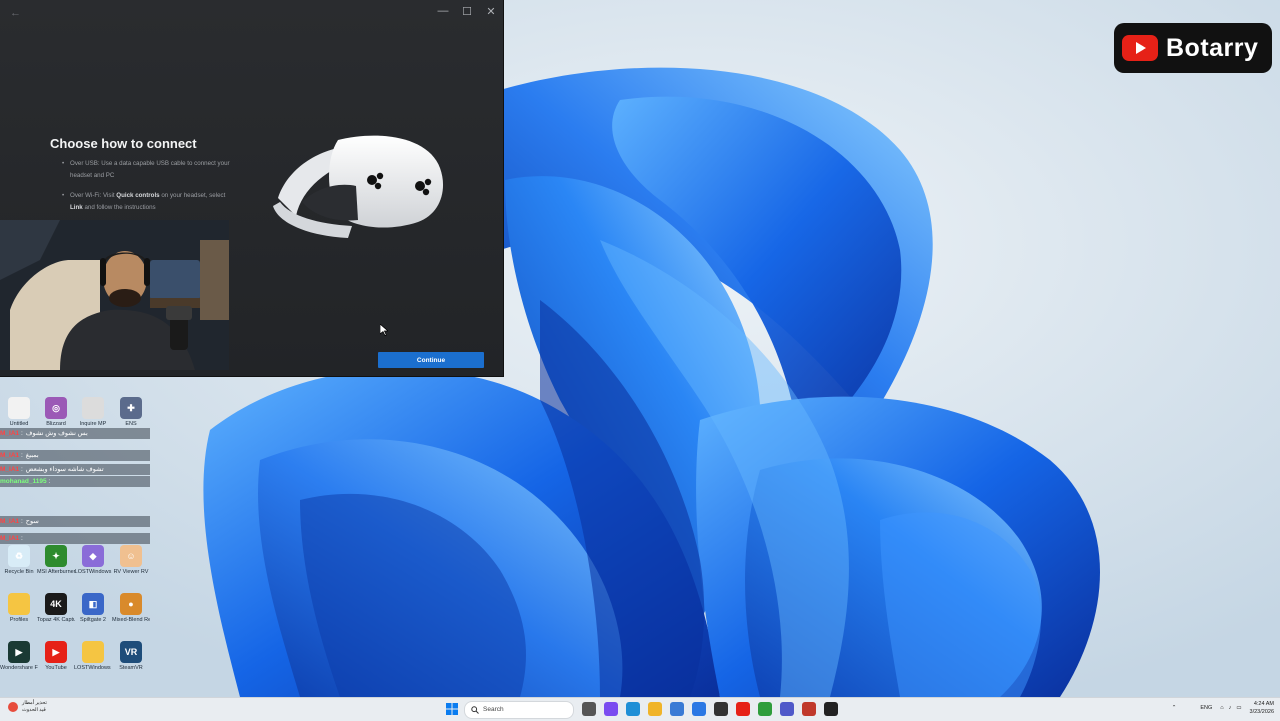 Image resolution: width=1280 pixels, height=721 pixels. I want to click on weather-alert-icon, so click(13, 707).